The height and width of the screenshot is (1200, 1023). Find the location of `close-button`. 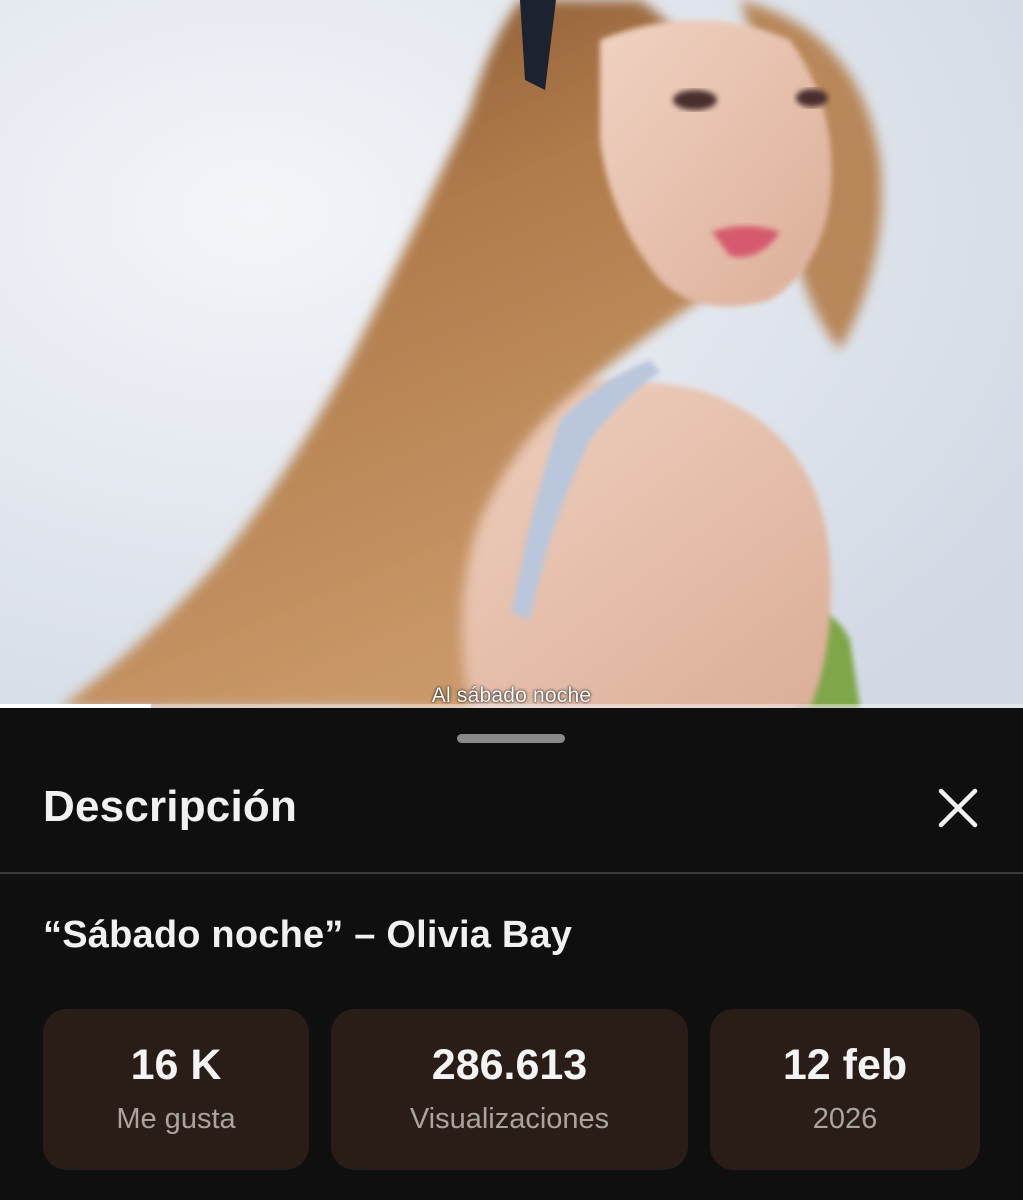

close-button is located at coordinates (958, 808).